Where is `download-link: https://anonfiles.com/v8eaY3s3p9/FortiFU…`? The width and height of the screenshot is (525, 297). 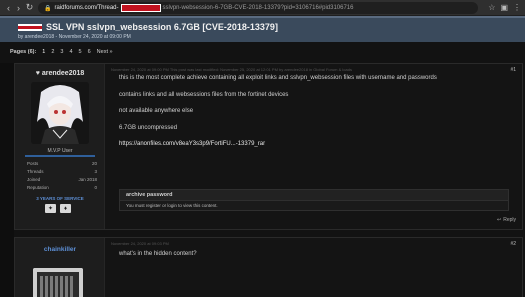 download-link: https://anonfiles.com/v8eaY3s3p9/FortiFU… is located at coordinates (316, 144).